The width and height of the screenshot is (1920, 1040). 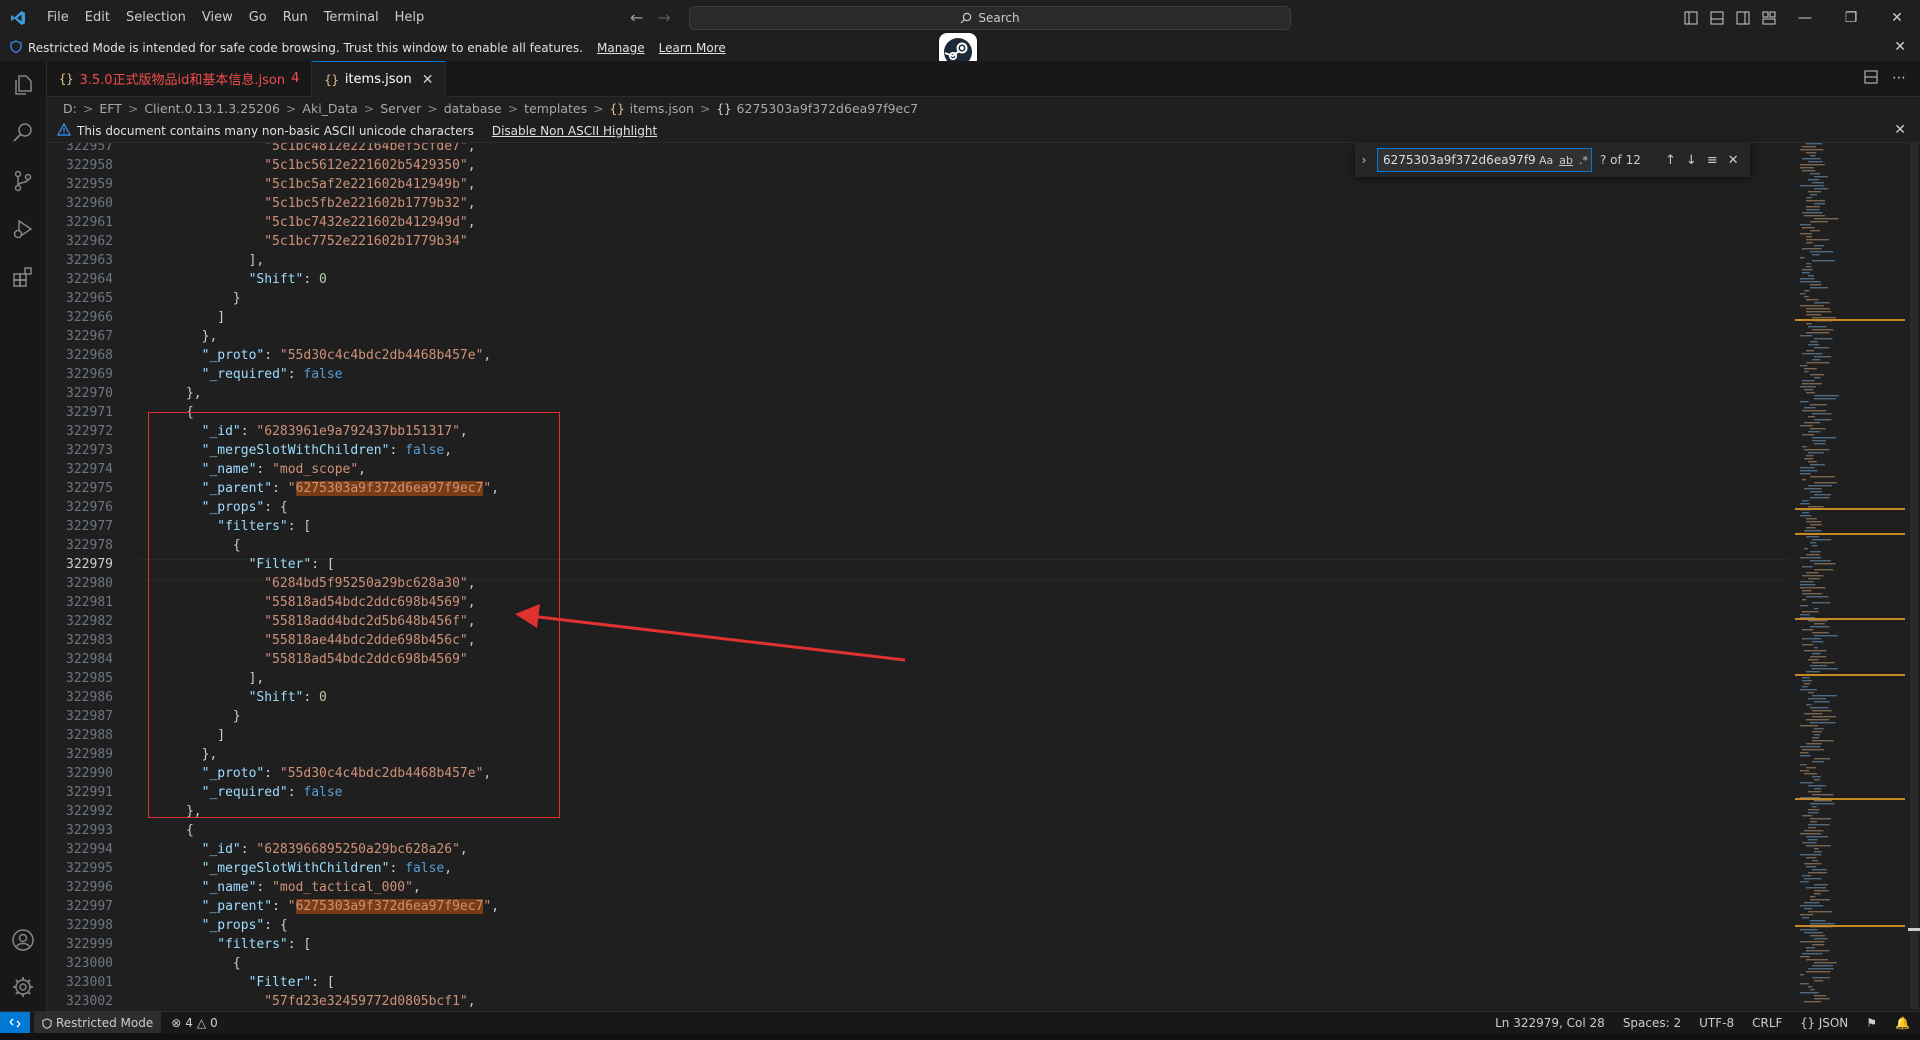 I want to click on remote-indicator-icon, so click(x=15, y=1023).